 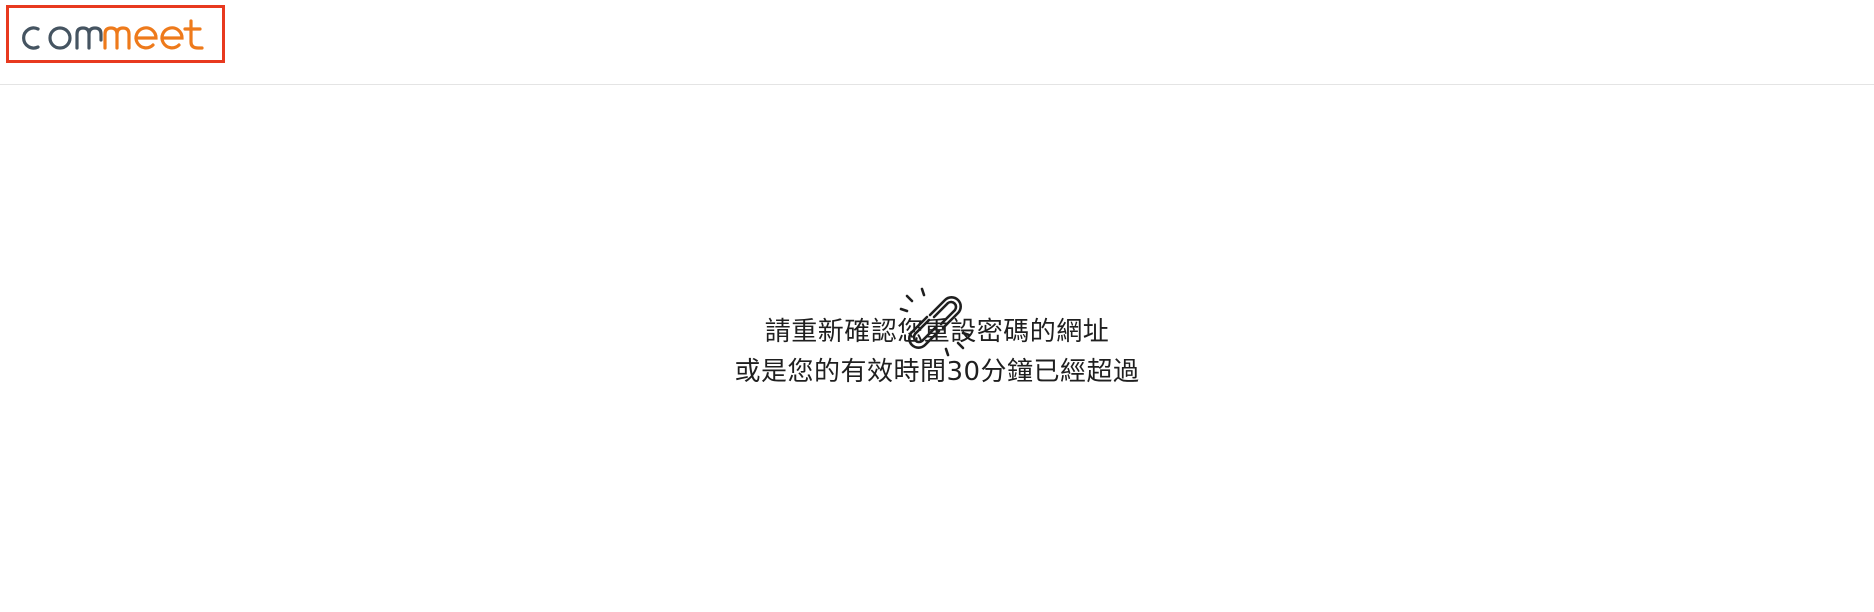 I want to click on commeet-logo, so click(x=113, y=34).